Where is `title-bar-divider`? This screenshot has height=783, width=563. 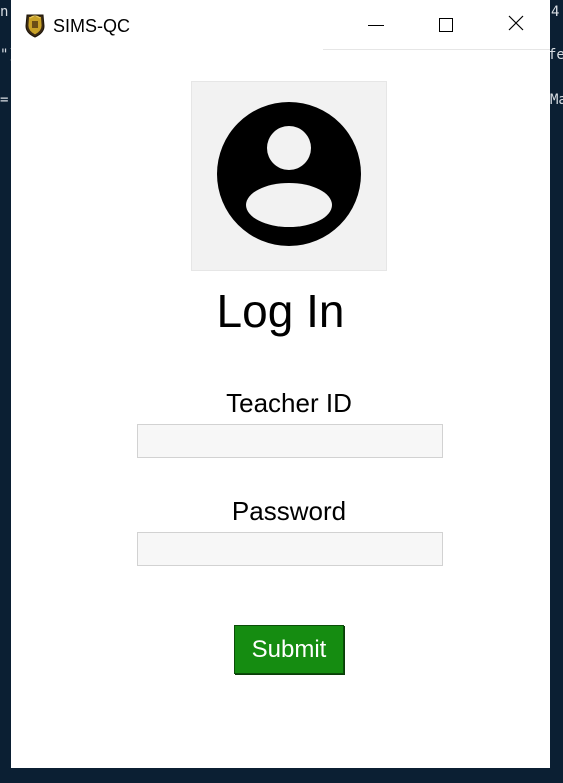
title-bar-divider is located at coordinates (436, 49).